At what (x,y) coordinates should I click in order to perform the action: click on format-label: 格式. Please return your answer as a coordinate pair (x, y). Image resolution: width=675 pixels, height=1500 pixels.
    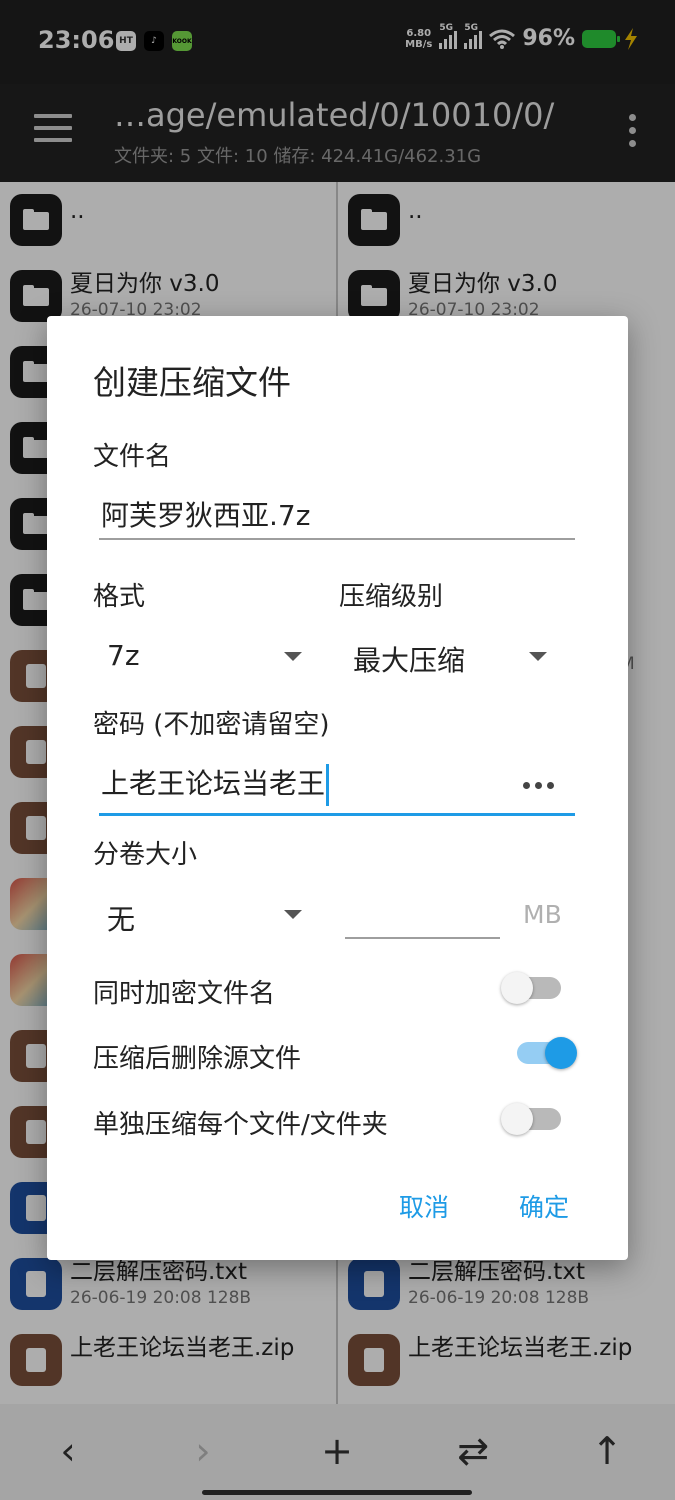
    Looking at the image, I should click on (119, 597).